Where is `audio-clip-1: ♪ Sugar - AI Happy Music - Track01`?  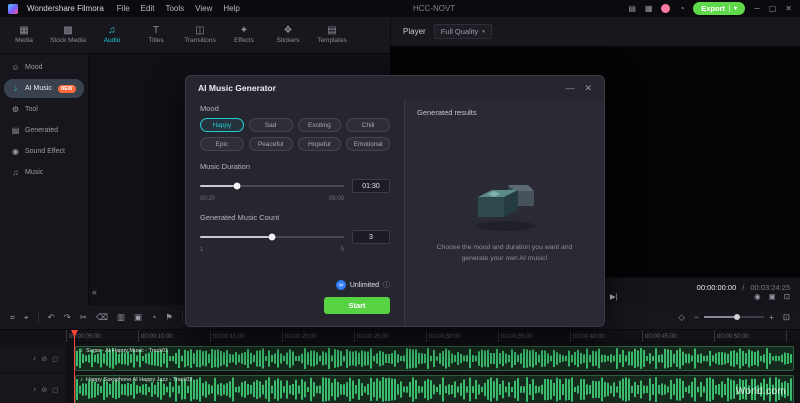
audio-clip-1: ♪ Sugar - AI Happy Music - Track01 is located at coordinates (434, 358).